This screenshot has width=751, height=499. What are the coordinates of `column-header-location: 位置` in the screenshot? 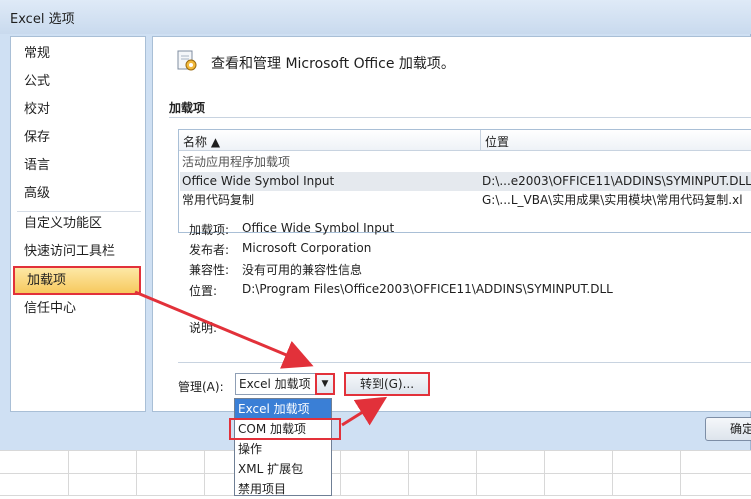 It's located at (497, 141).